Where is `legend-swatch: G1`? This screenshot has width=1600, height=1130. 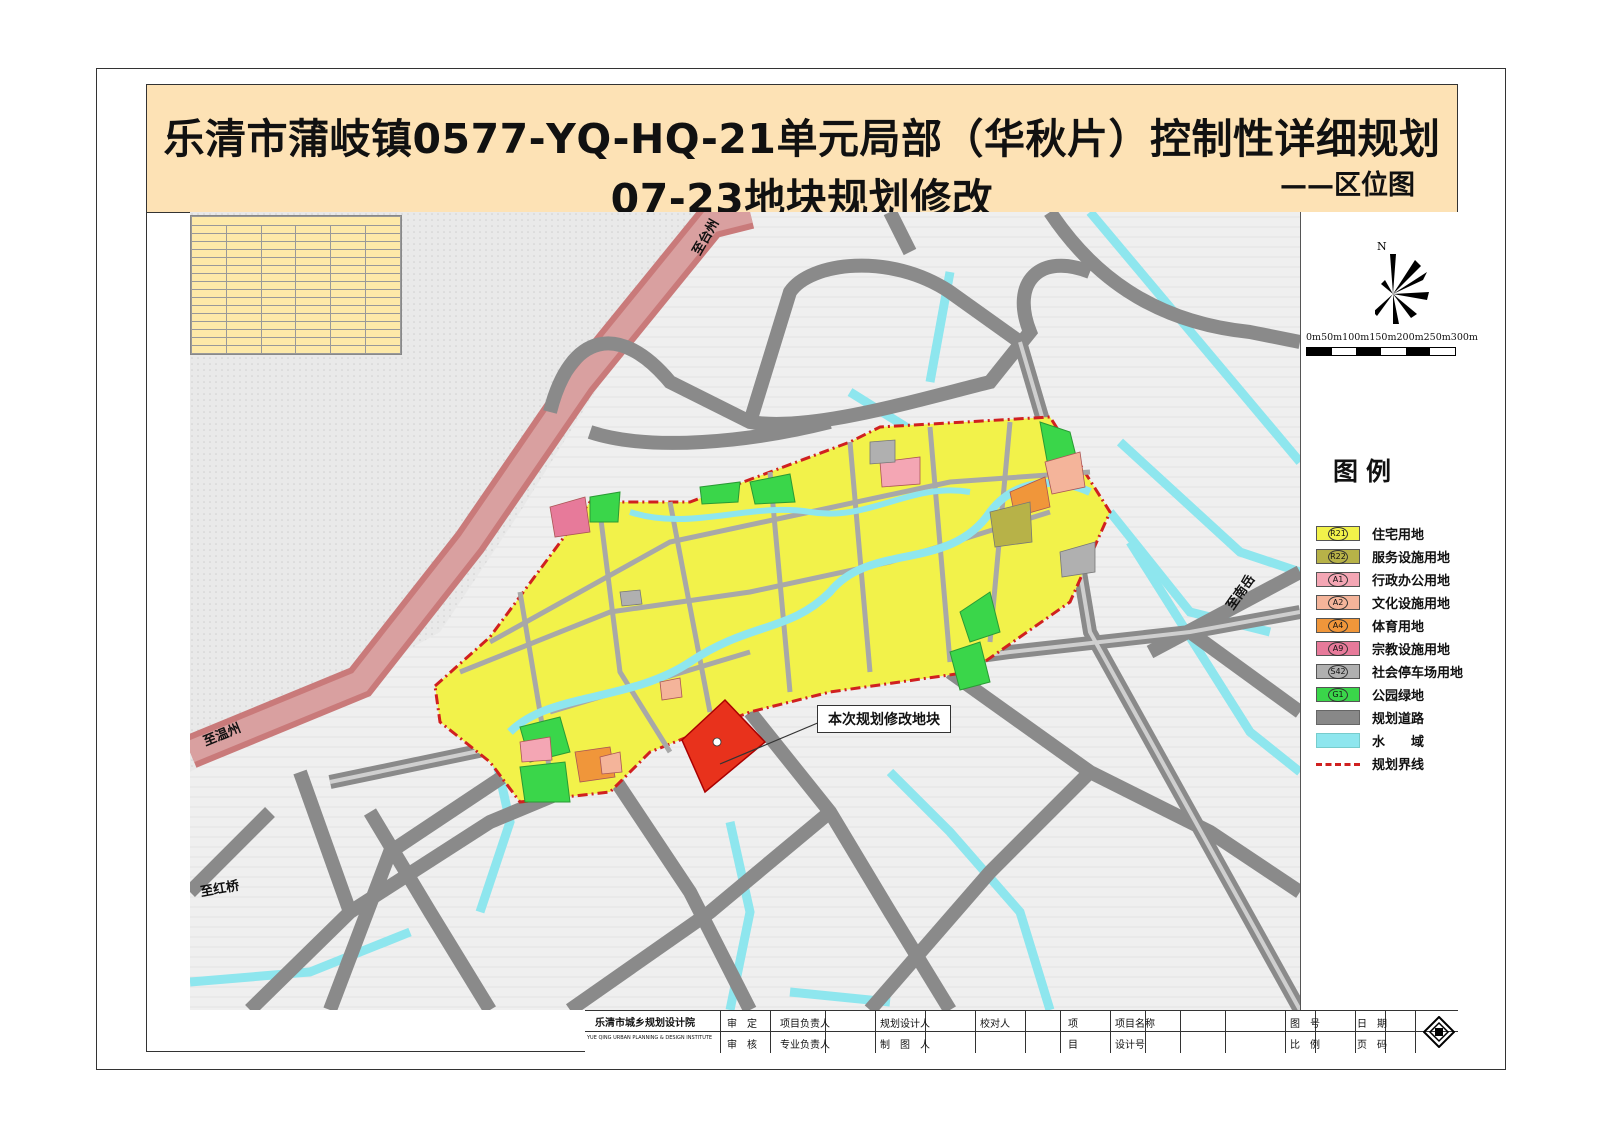 legend-swatch: G1 is located at coordinates (1338, 694).